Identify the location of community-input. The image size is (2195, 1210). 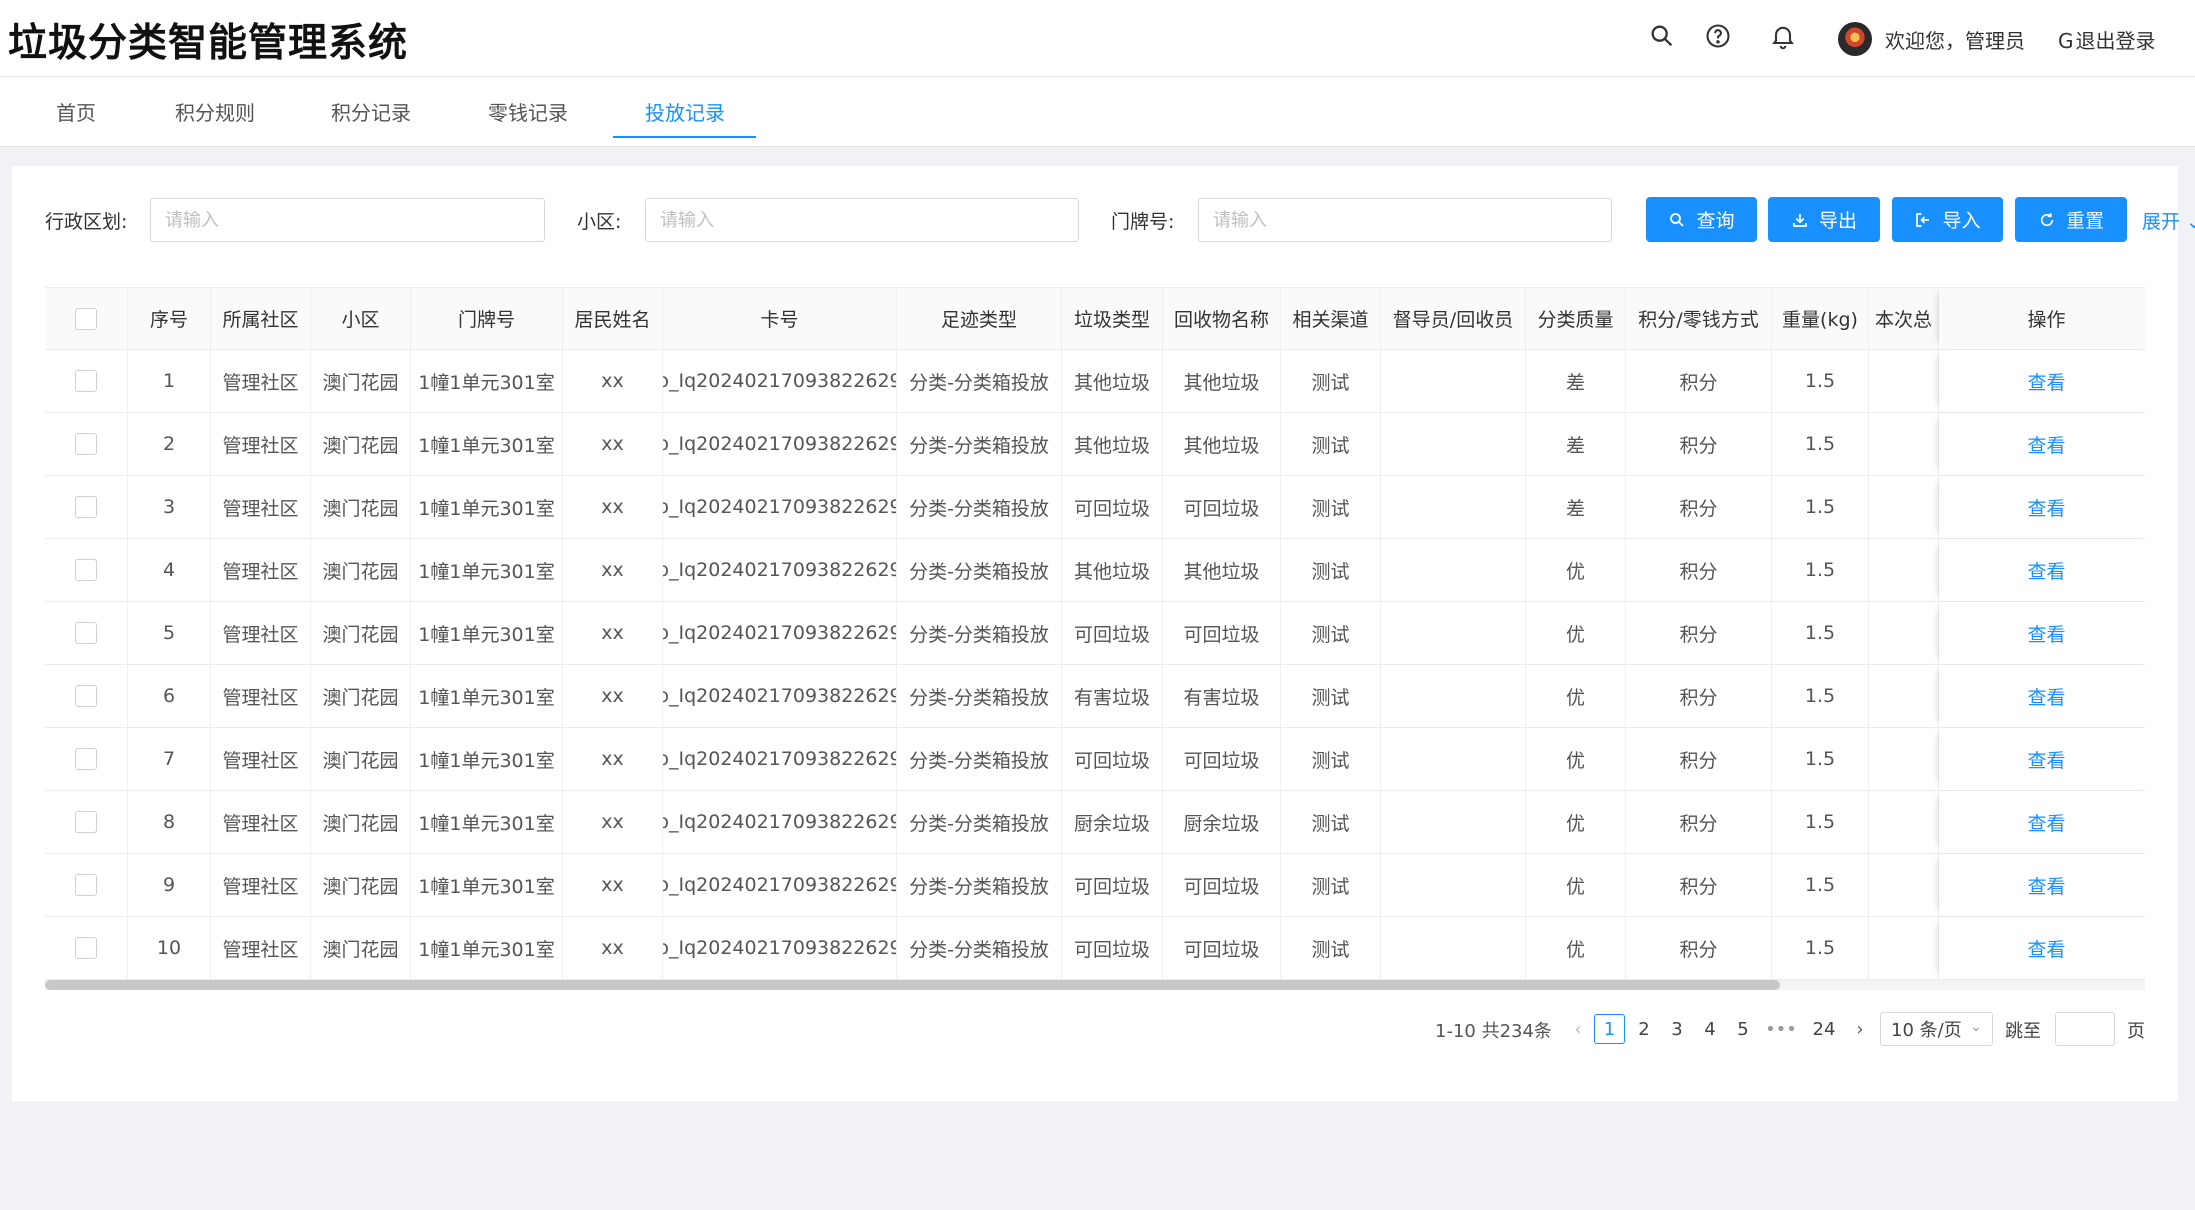
(862, 220).